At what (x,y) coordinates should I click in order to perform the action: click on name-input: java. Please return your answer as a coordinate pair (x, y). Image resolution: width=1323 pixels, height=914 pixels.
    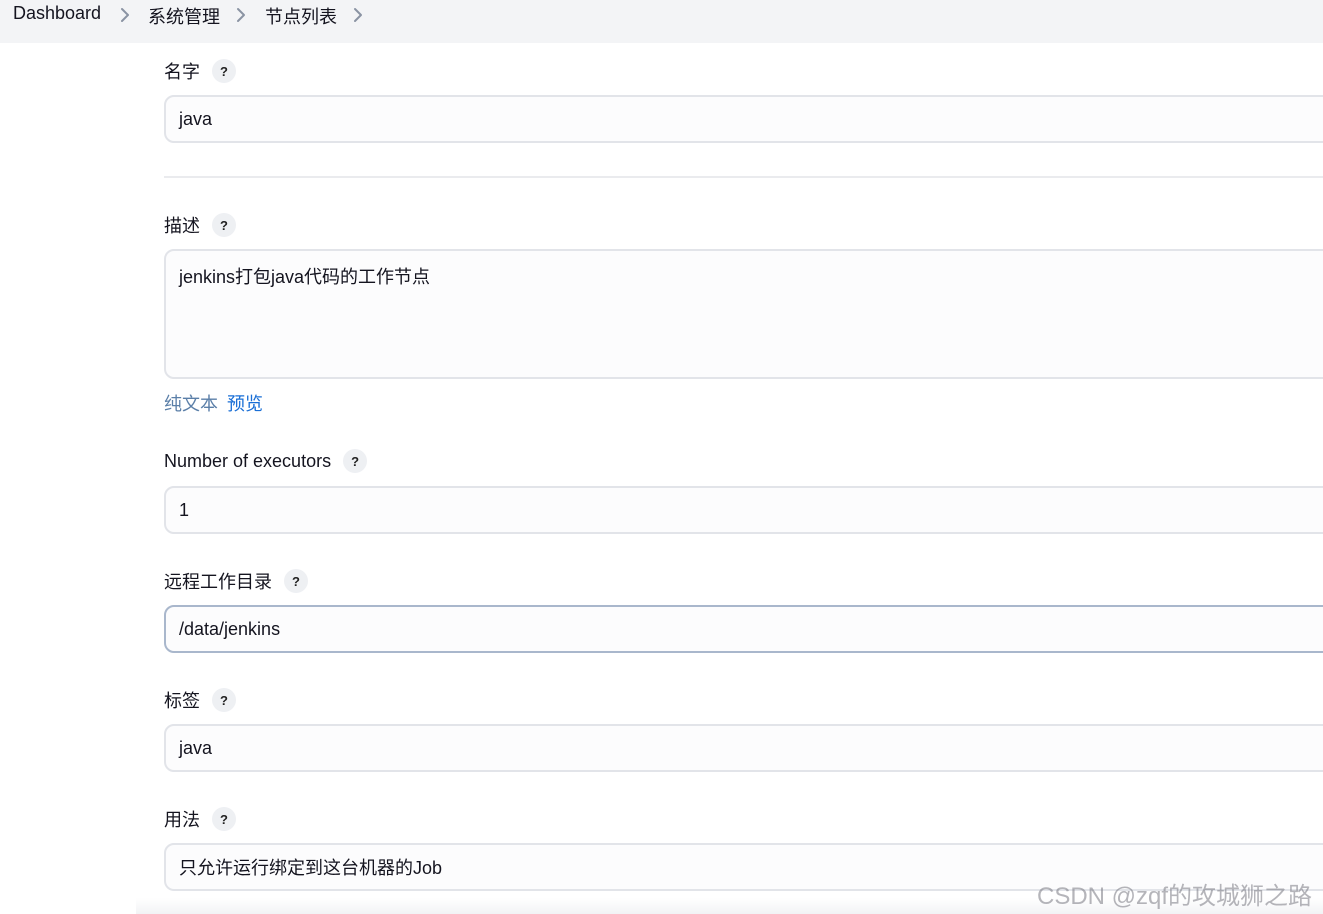
    Looking at the image, I should click on (743, 119).